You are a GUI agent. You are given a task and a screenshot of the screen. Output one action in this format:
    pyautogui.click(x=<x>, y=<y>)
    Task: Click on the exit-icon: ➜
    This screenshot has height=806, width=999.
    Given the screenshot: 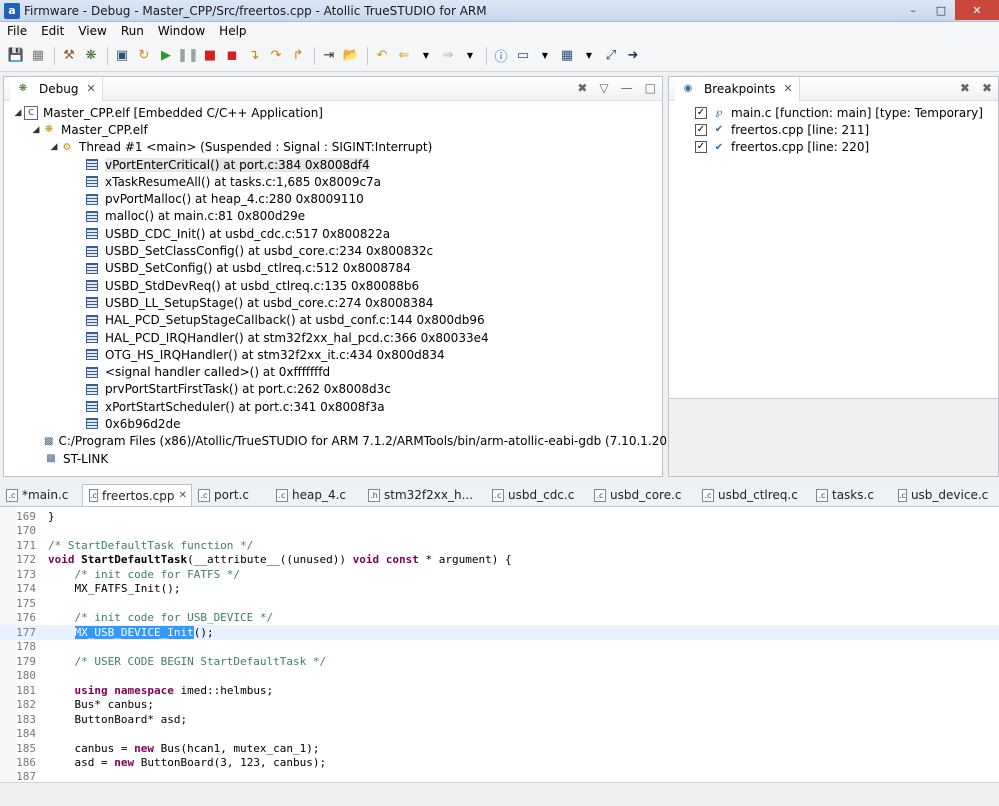 What is the action you would take?
    pyautogui.click(x=633, y=56)
    